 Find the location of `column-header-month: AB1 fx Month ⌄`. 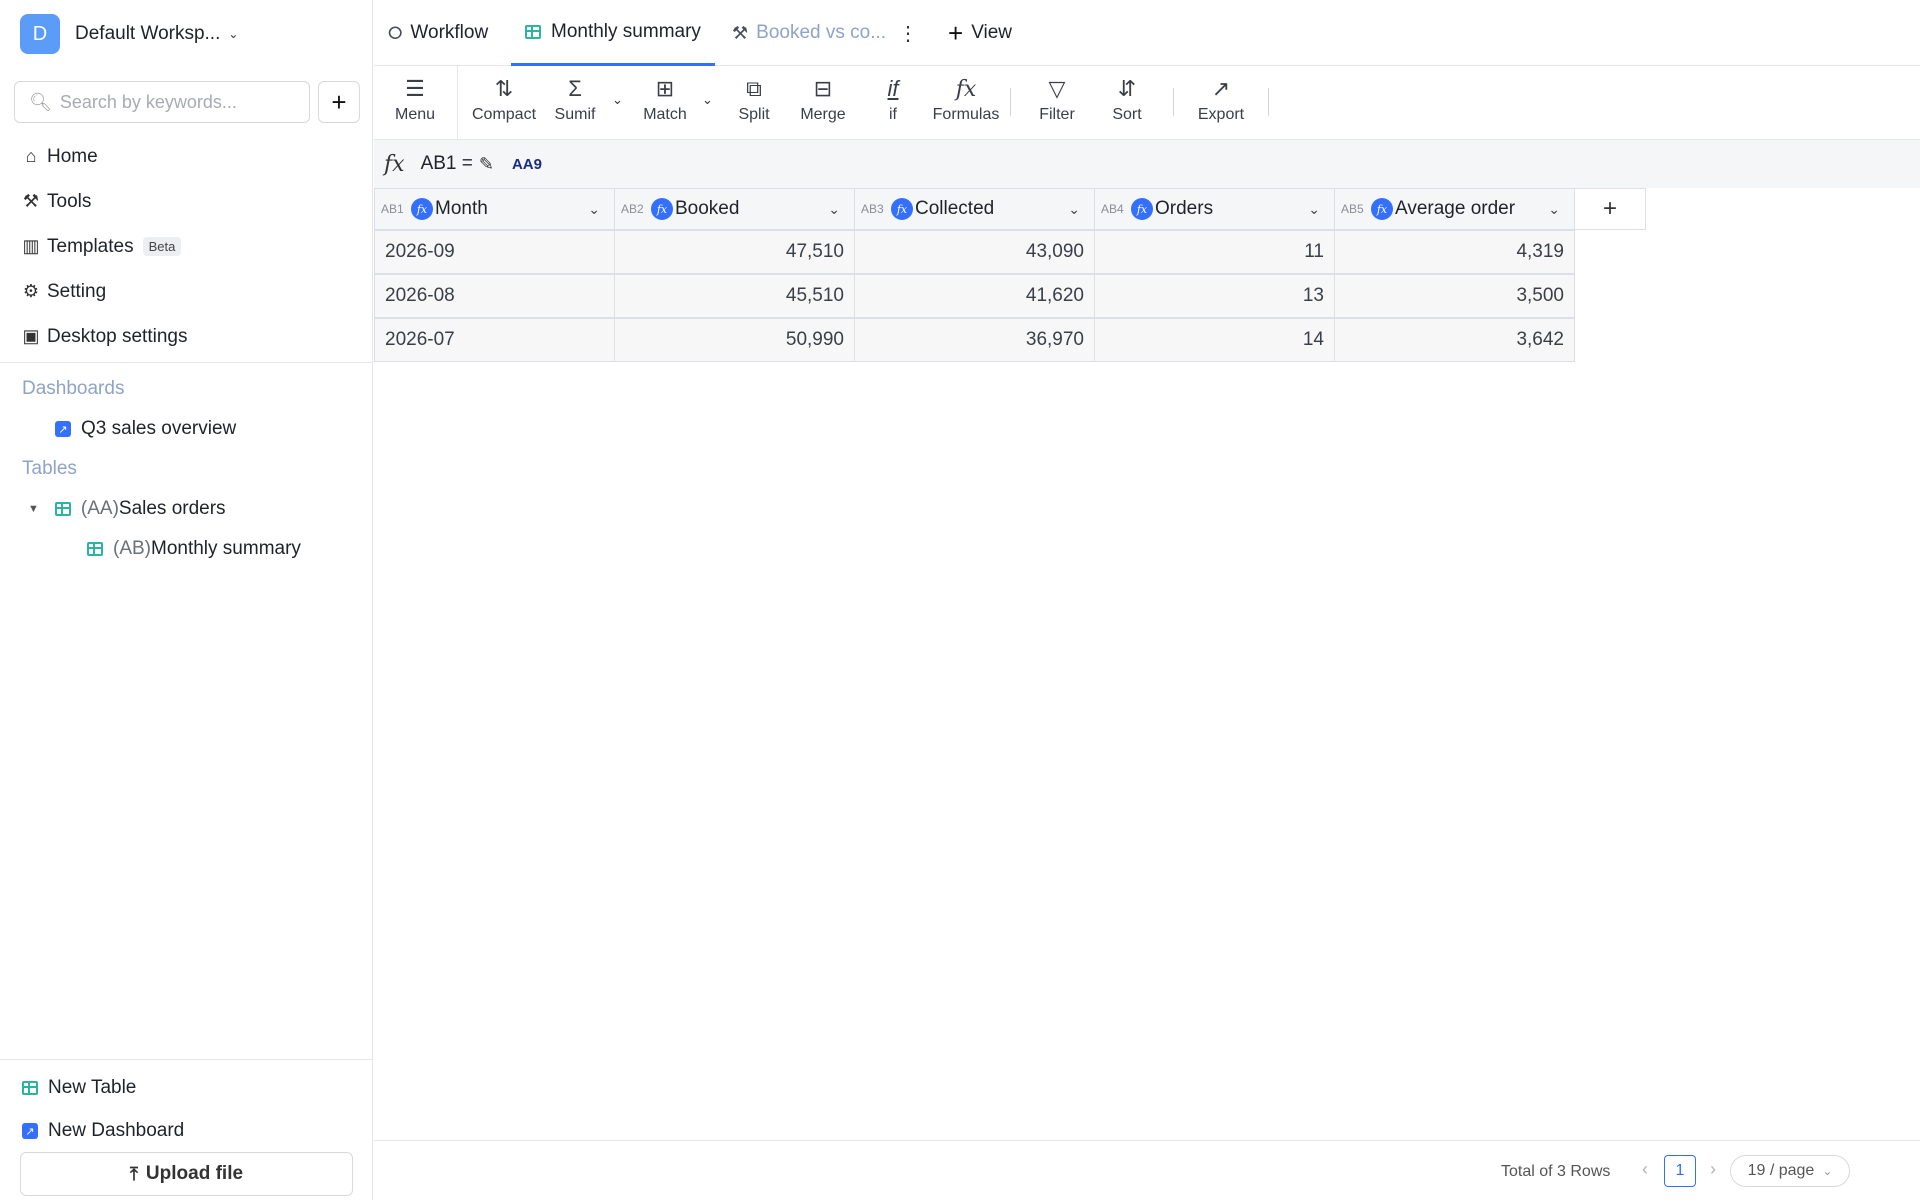

column-header-month: AB1 fx Month ⌄ is located at coordinates (494, 209).